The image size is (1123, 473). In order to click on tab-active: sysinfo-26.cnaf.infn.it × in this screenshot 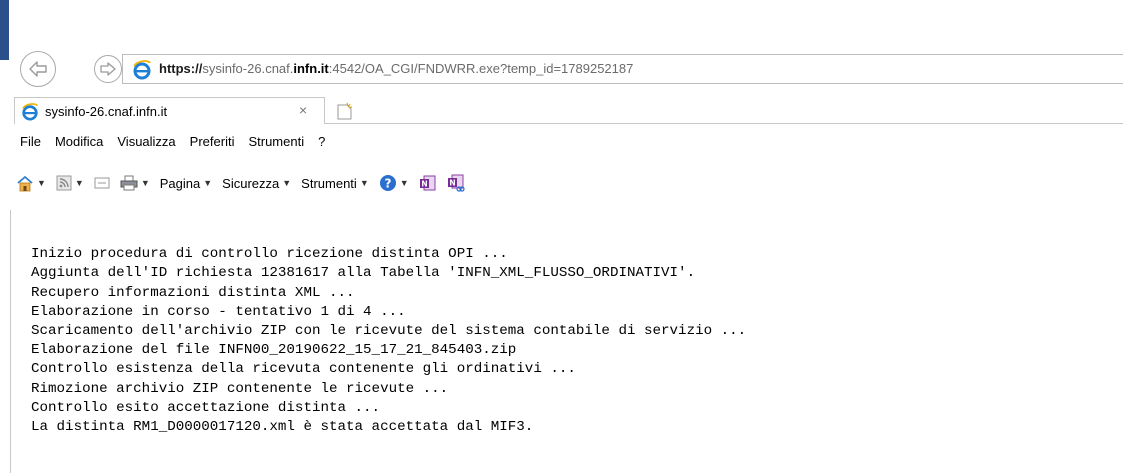, I will do `click(169, 110)`.